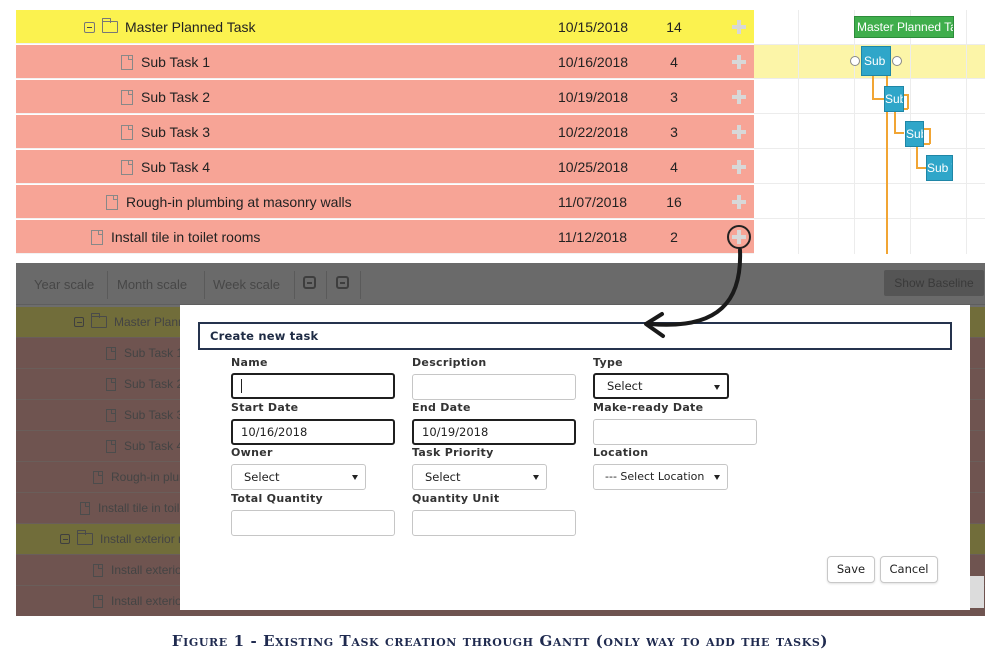 This screenshot has height=670, width=1000. Describe the element at coordinates (855, 61) in the screenshot. I see `drag-handle-left-icon` at that location.